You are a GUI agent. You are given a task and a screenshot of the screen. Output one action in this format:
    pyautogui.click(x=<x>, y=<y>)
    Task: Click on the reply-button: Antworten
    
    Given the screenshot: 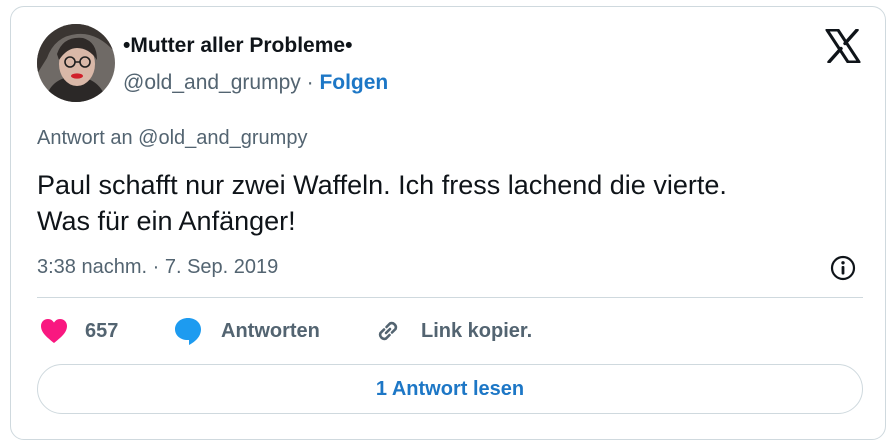 What is the action you would take?
    pyautogui.click(x=246, y=331)
    